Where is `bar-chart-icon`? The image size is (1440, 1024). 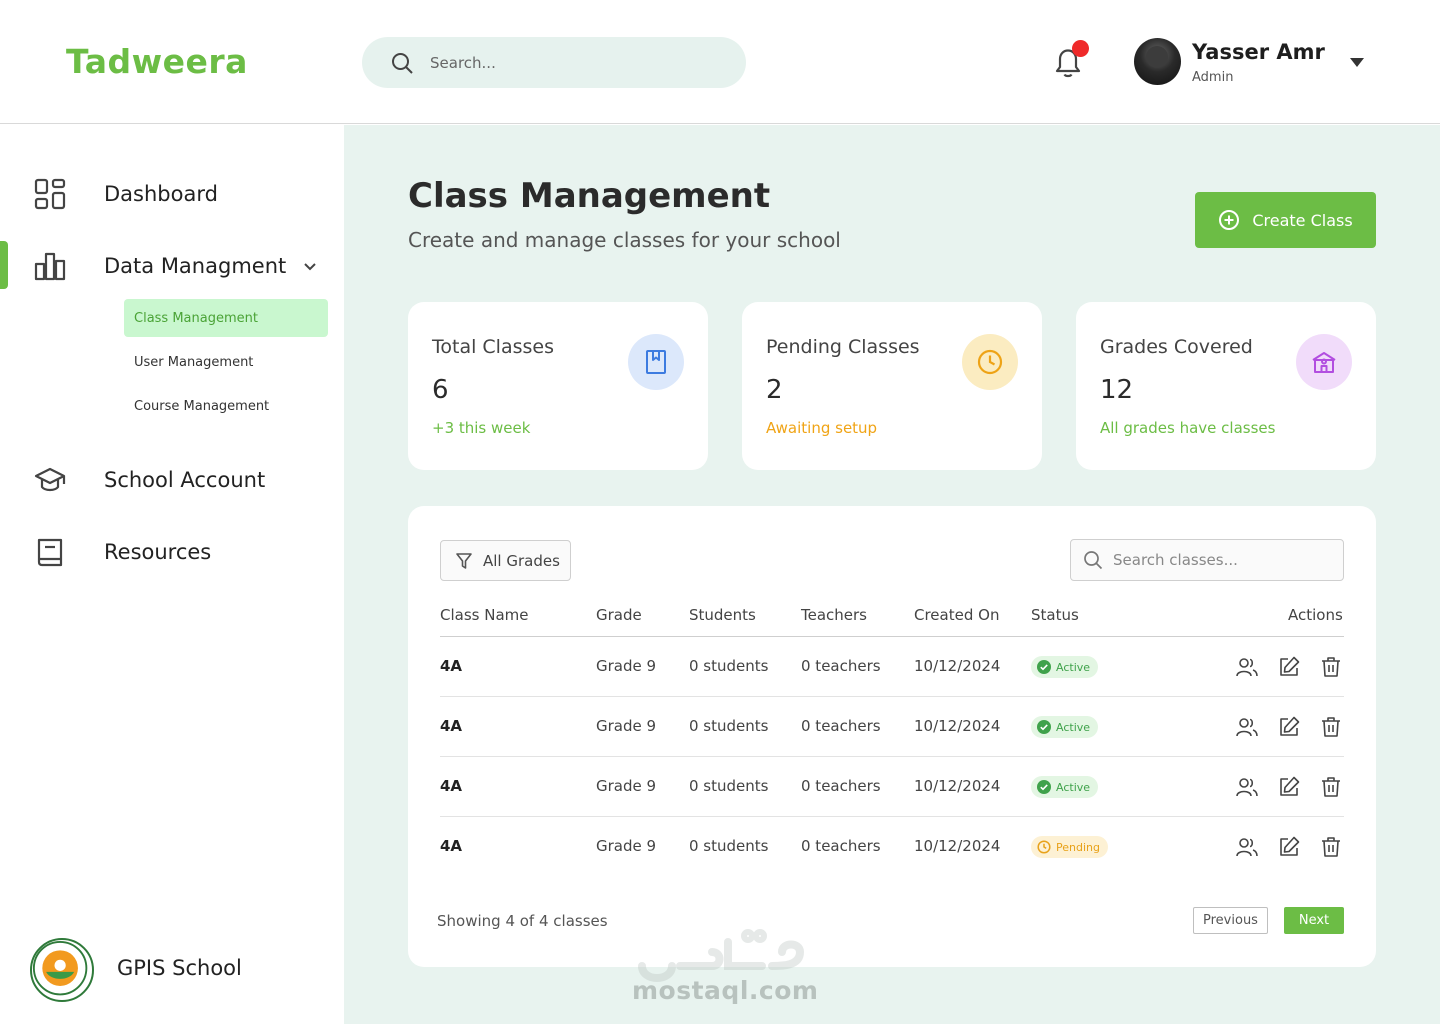
bar-chart-icon is located at coordinates (50, 266).